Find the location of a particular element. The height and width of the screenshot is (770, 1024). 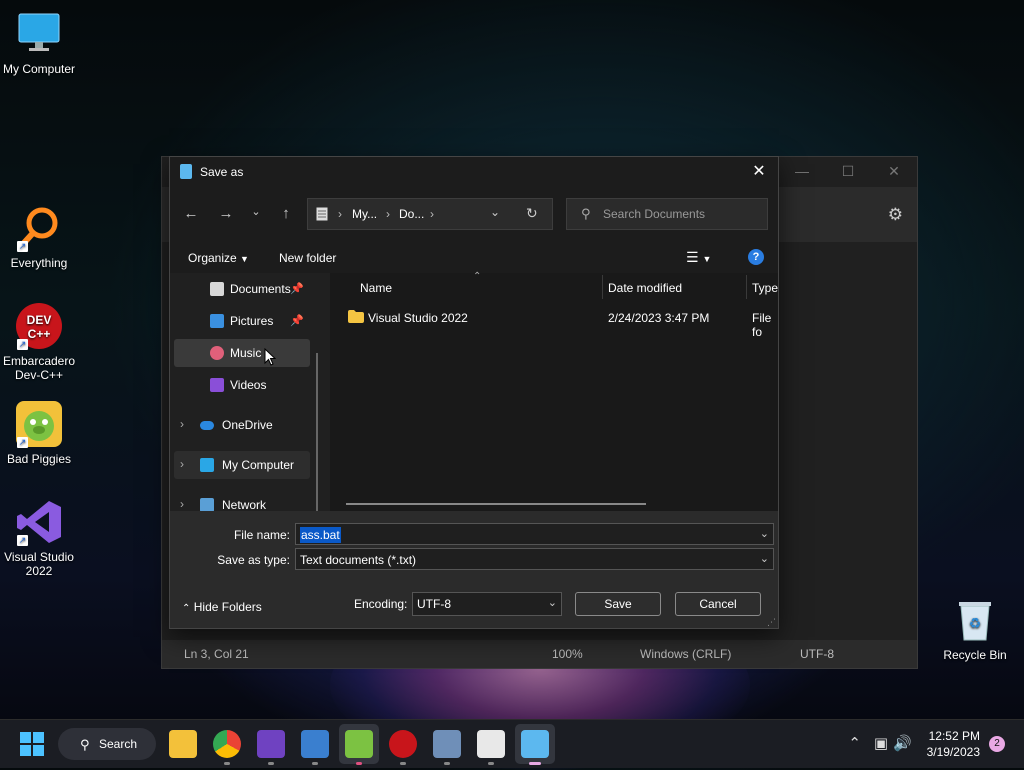

chrome-icon is located at coordinates (227, 747).